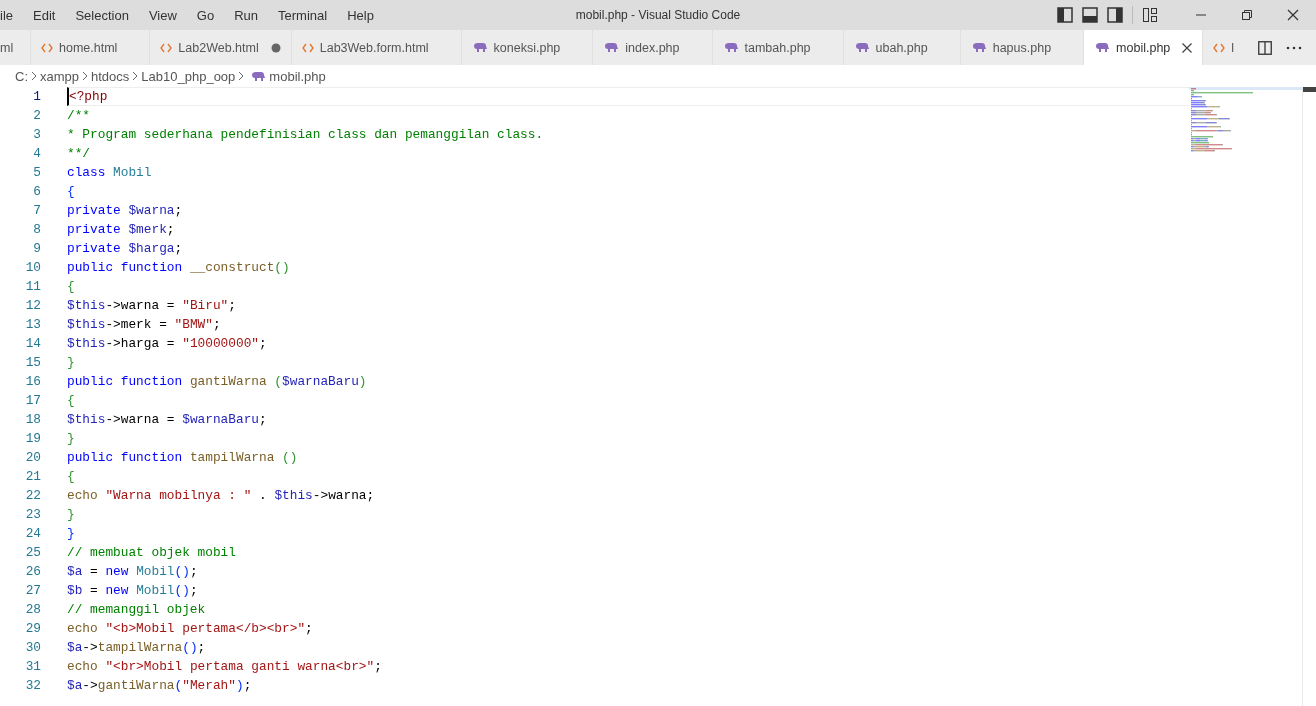 The height and width of the screenshot is (706, 1316). I want to click on line-number: 25, so click(33, 553).